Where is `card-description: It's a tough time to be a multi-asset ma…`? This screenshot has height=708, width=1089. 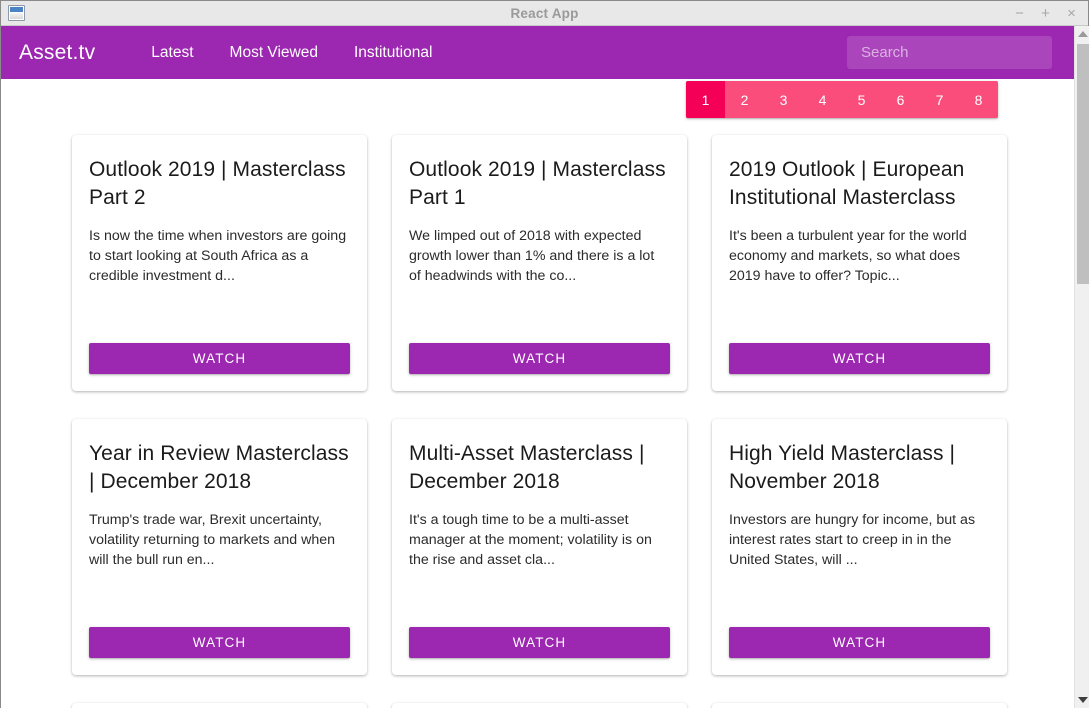
card-description: It's a tough time to be a multi-asset ma… is located at coordinates (530, 540).